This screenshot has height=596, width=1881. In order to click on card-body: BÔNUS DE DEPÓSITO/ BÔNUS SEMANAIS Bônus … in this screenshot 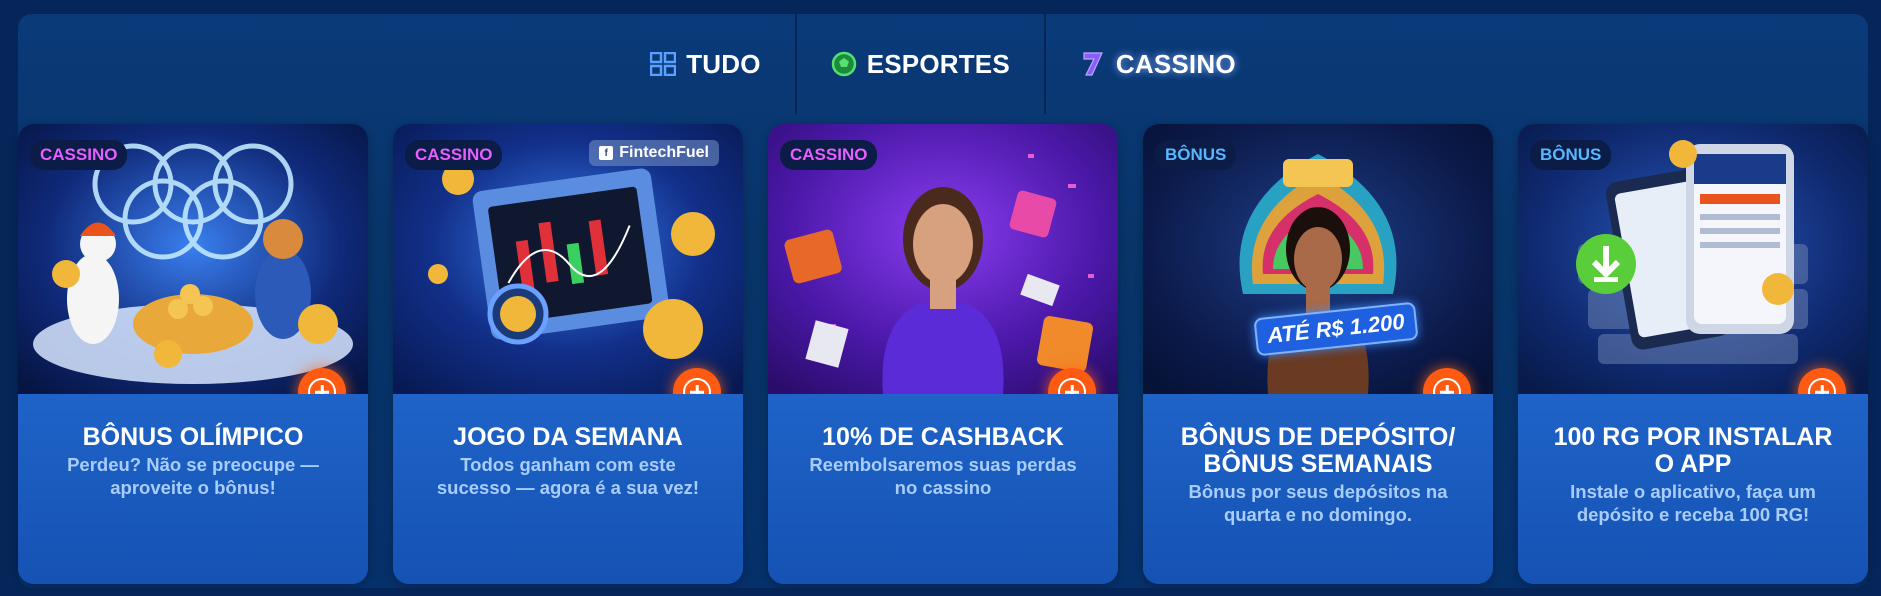, I will do `click(1318, 489)`.